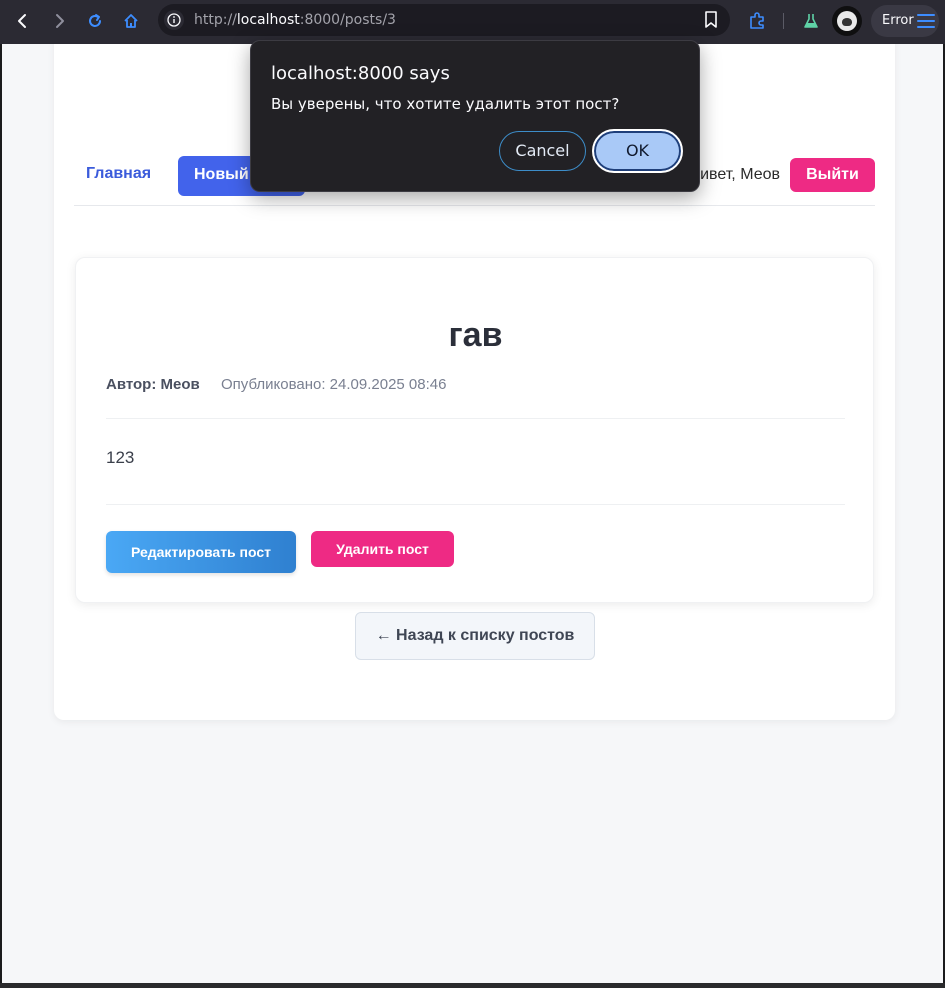  What do you see at coordinates (926, 21) in the screenshot?
I see `hamburger-menu-icon` at bounding box center [926, 21].